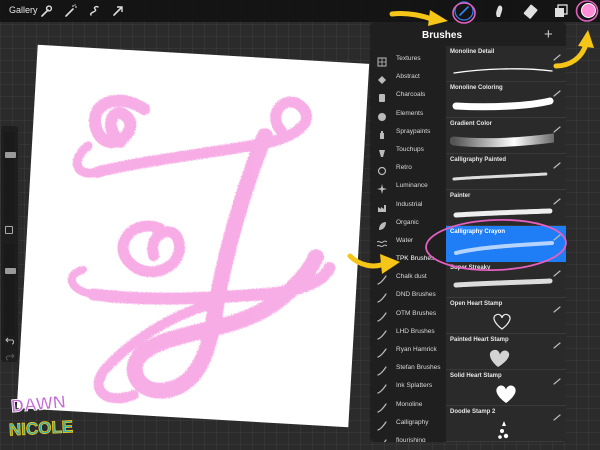  What do you see at coordinates (420, 17) in the screenshot?
I see `annotation-arrow-brush` at bounding box center [420, 17].